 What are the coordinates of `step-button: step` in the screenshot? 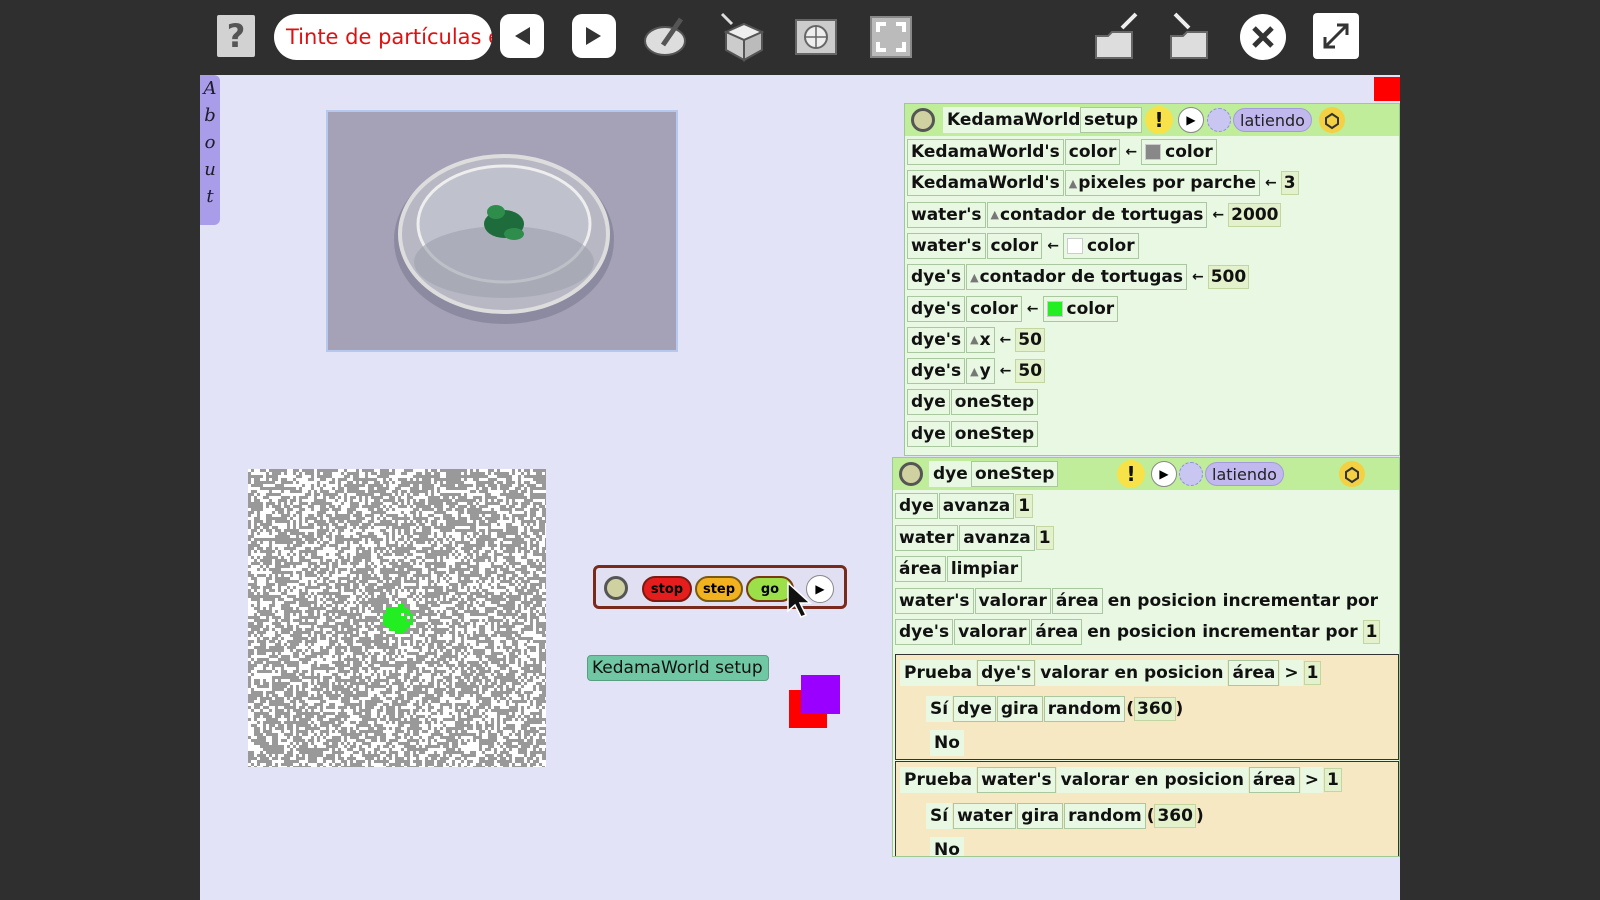 It's located at (719, 589).